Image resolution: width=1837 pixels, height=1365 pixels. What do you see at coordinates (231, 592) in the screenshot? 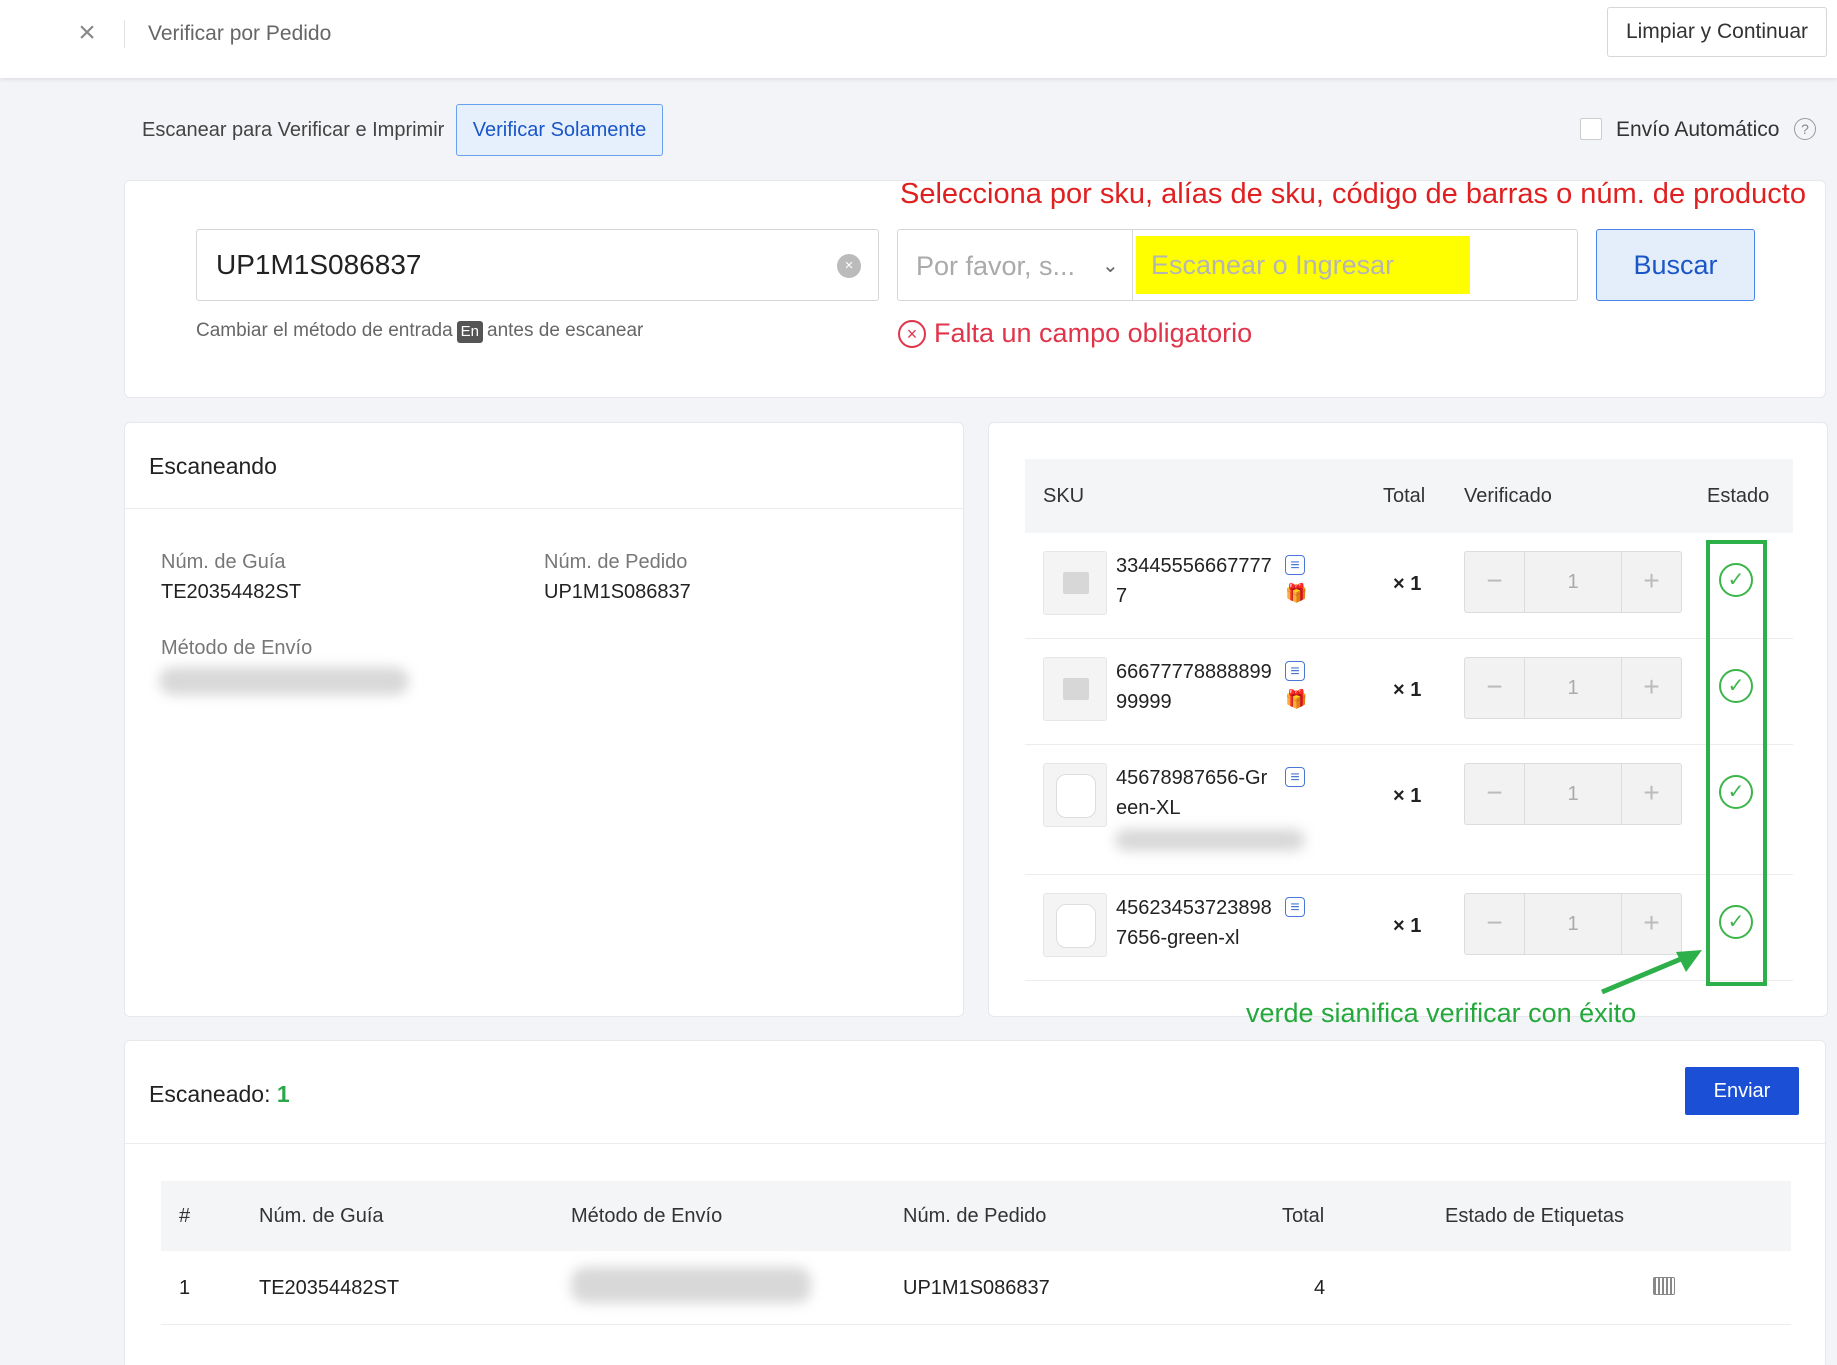
I see `guide-value: TE20354482ST` at bounding box center [231, 592].